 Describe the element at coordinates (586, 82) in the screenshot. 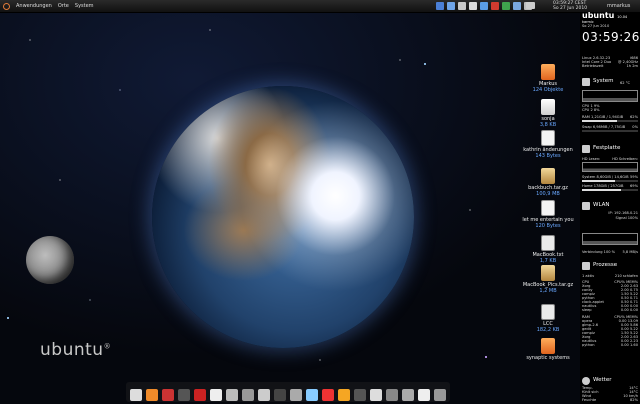

I see `system-icon` at that location.